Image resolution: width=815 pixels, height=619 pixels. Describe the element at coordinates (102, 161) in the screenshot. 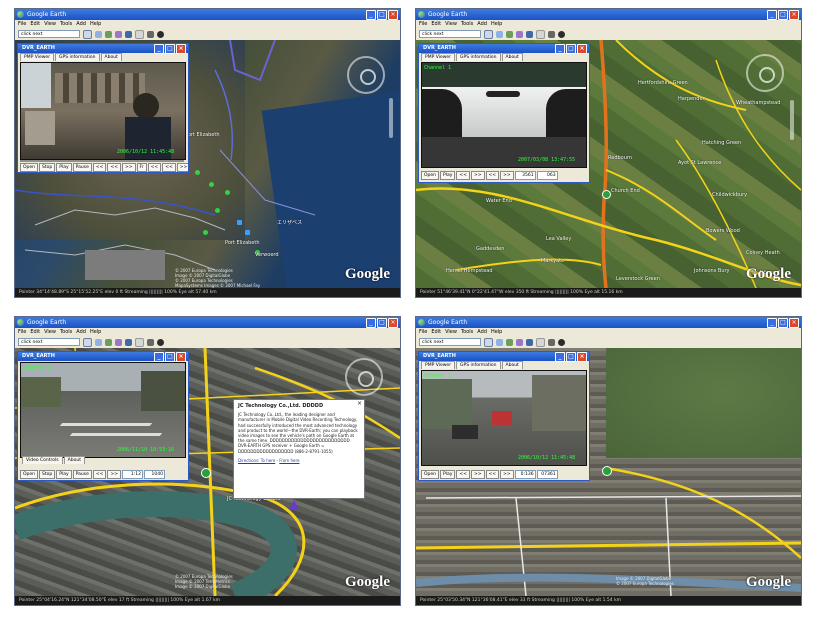

I see `seek-bar` at that location.